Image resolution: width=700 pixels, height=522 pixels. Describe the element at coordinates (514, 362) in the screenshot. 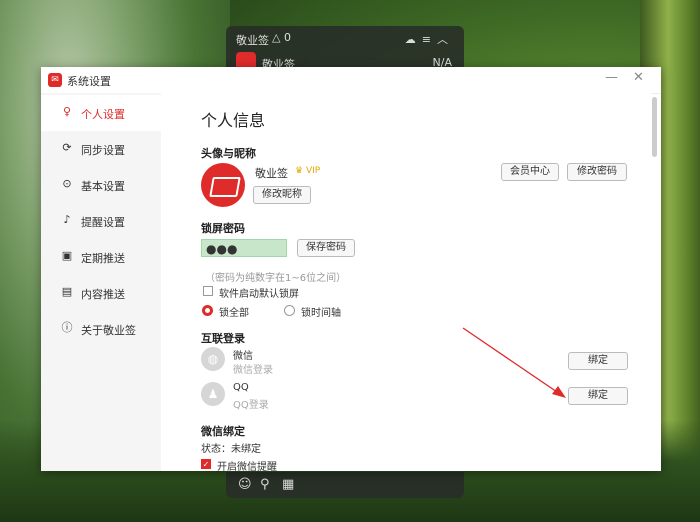

I see `annotation-arrow` at that location.